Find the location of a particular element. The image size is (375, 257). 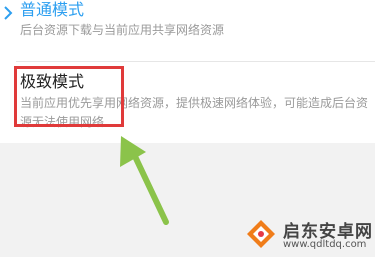

watermark-logo-icon is located at coordinates (261, 234).